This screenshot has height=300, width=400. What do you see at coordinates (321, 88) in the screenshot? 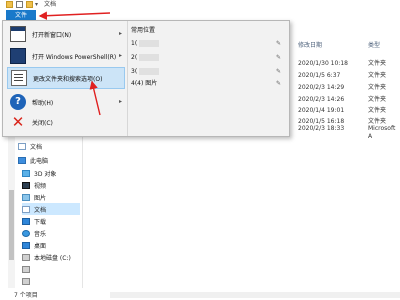
I see `row-date: 2020/2/3 14:29` at bounding box center [321, 88].